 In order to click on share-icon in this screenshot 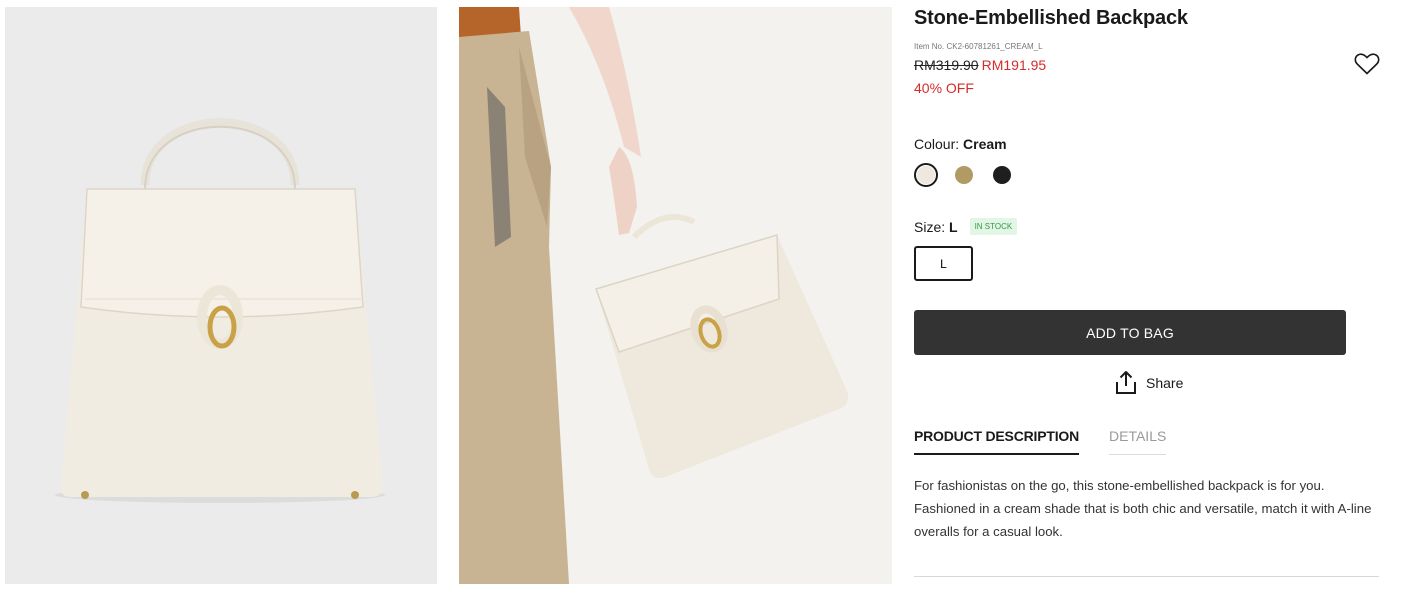, I will do `click(1126, 382)`.